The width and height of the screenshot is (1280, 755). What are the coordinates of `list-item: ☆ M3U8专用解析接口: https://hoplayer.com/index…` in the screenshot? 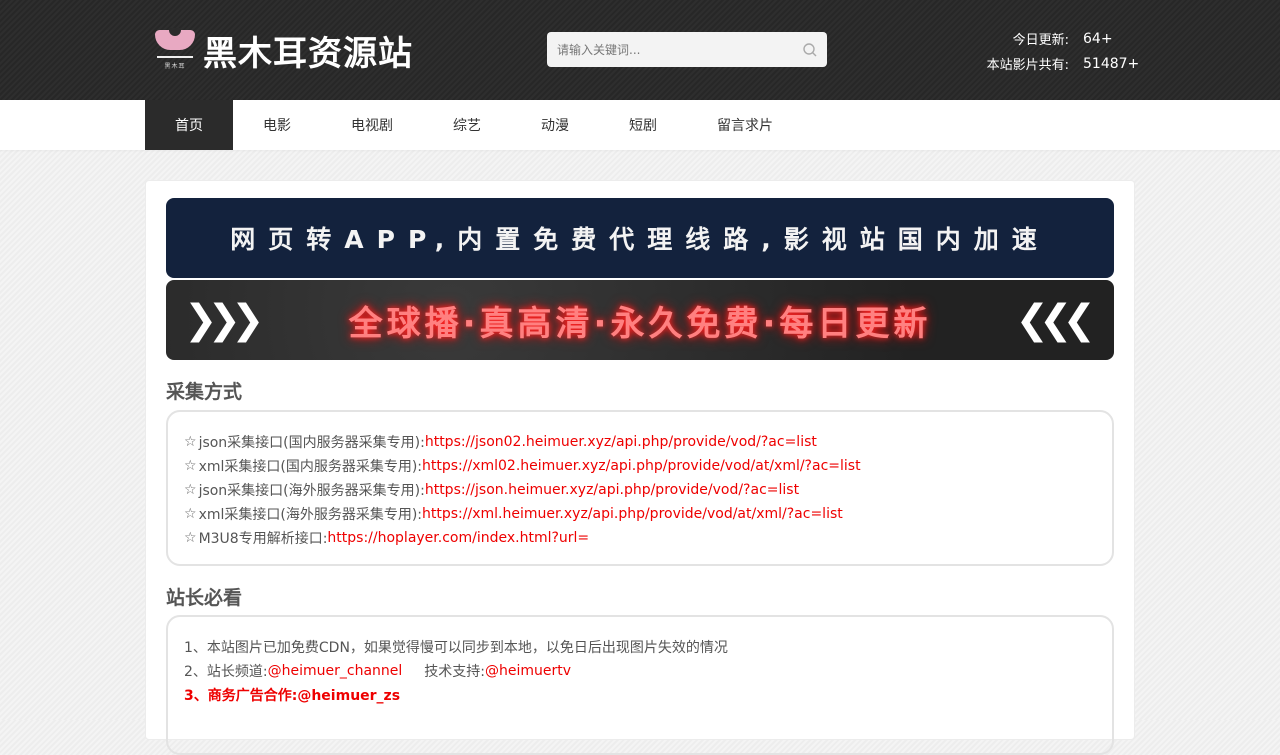 It's located at (640, 538).